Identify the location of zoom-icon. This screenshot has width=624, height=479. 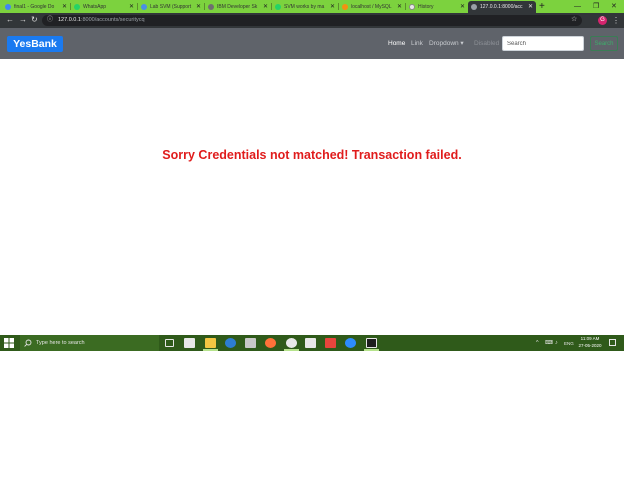
(350, 343).